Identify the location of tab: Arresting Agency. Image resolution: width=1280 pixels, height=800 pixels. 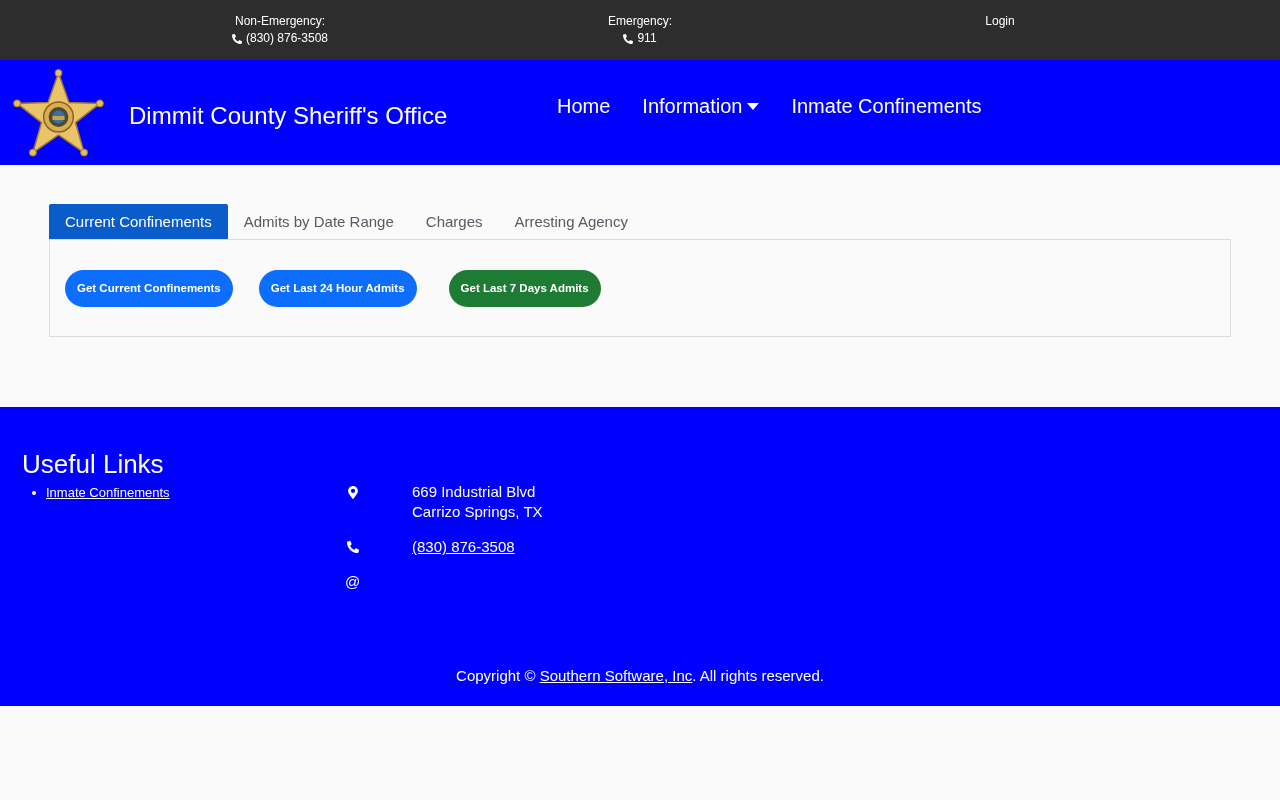
(571, 221).